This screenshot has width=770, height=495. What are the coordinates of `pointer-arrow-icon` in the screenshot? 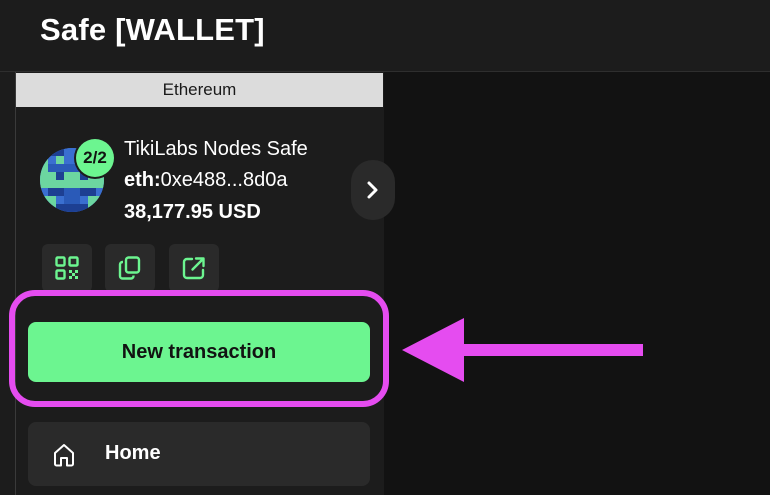 It's located at (522, 350).